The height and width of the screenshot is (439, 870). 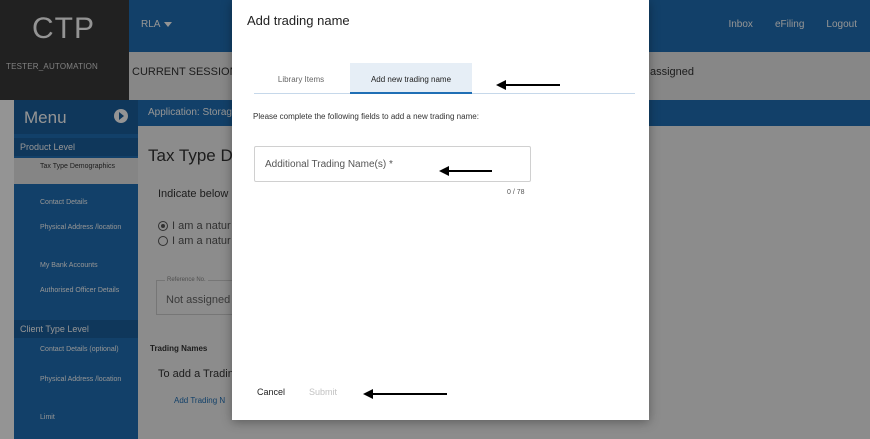 I want to click on dialog-title: Add trading name, so click(x=298, y=20).